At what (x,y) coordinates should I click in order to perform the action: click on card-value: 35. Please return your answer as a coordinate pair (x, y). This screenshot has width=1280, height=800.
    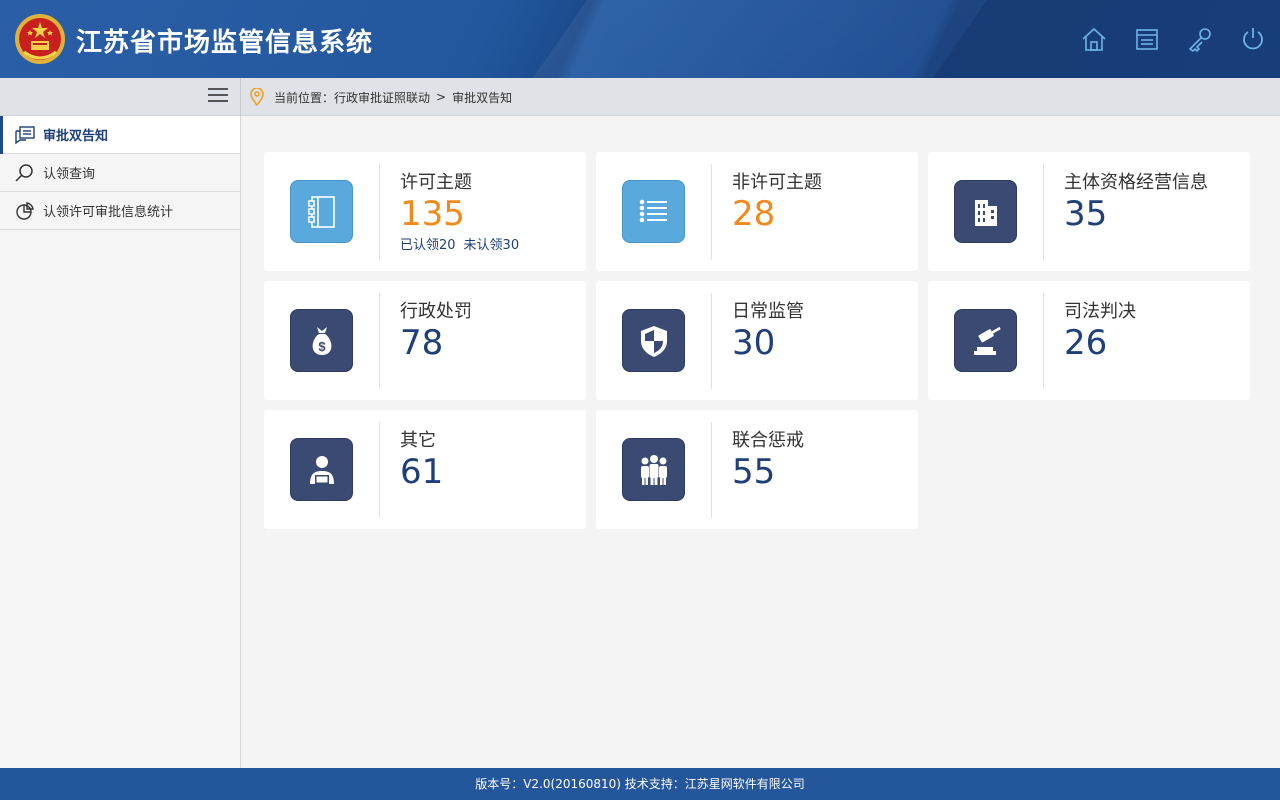
    Looking at the image, I should click on (1086, 214).